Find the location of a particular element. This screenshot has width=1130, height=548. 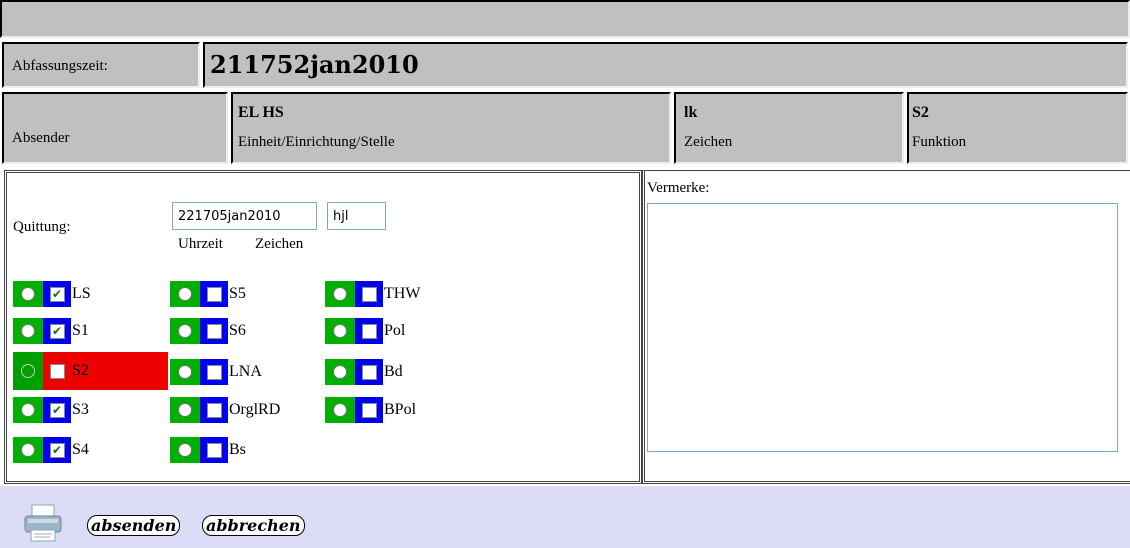

sender-sign-value: lk is located at coordinates (691, 112).